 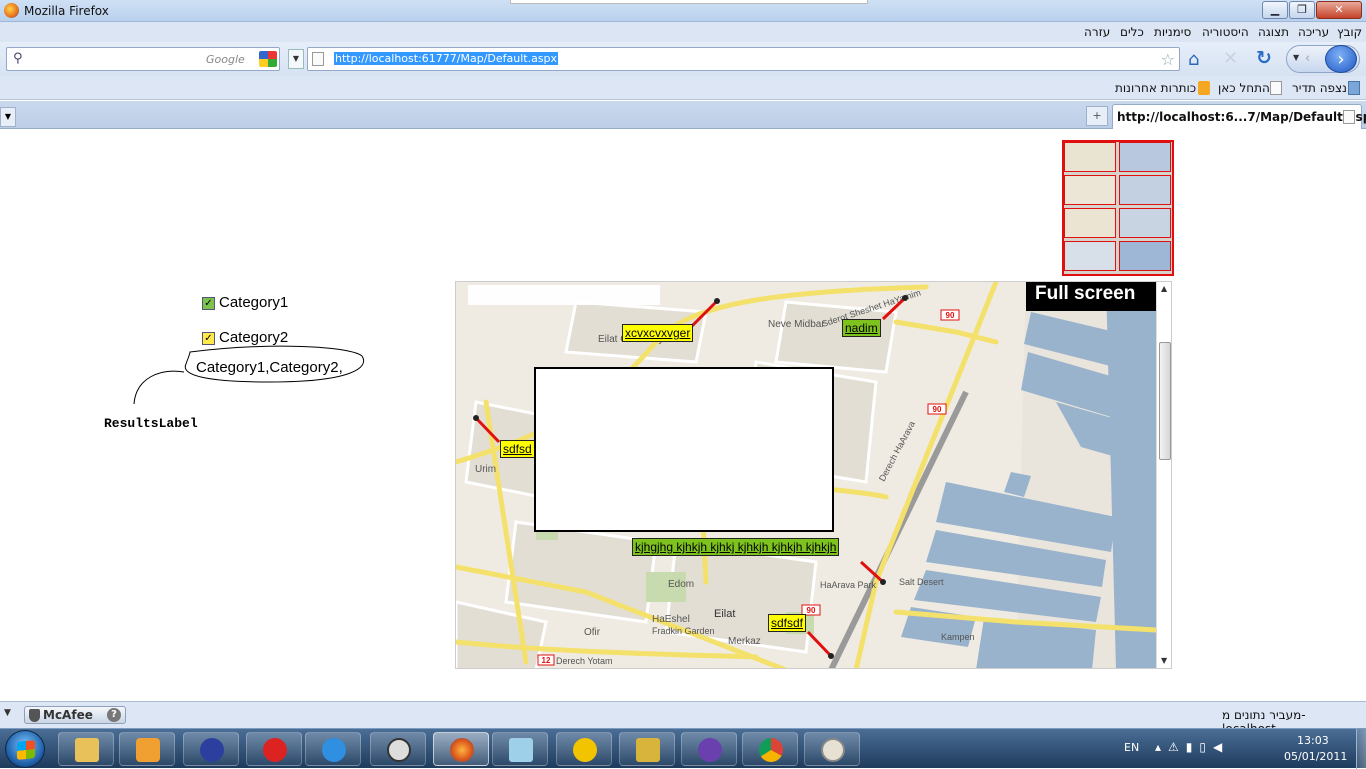 What do you see at coordinates (1131, 747) in the screenshot?
I see `language-indicator: EN` at bounding box center [1131, 747].